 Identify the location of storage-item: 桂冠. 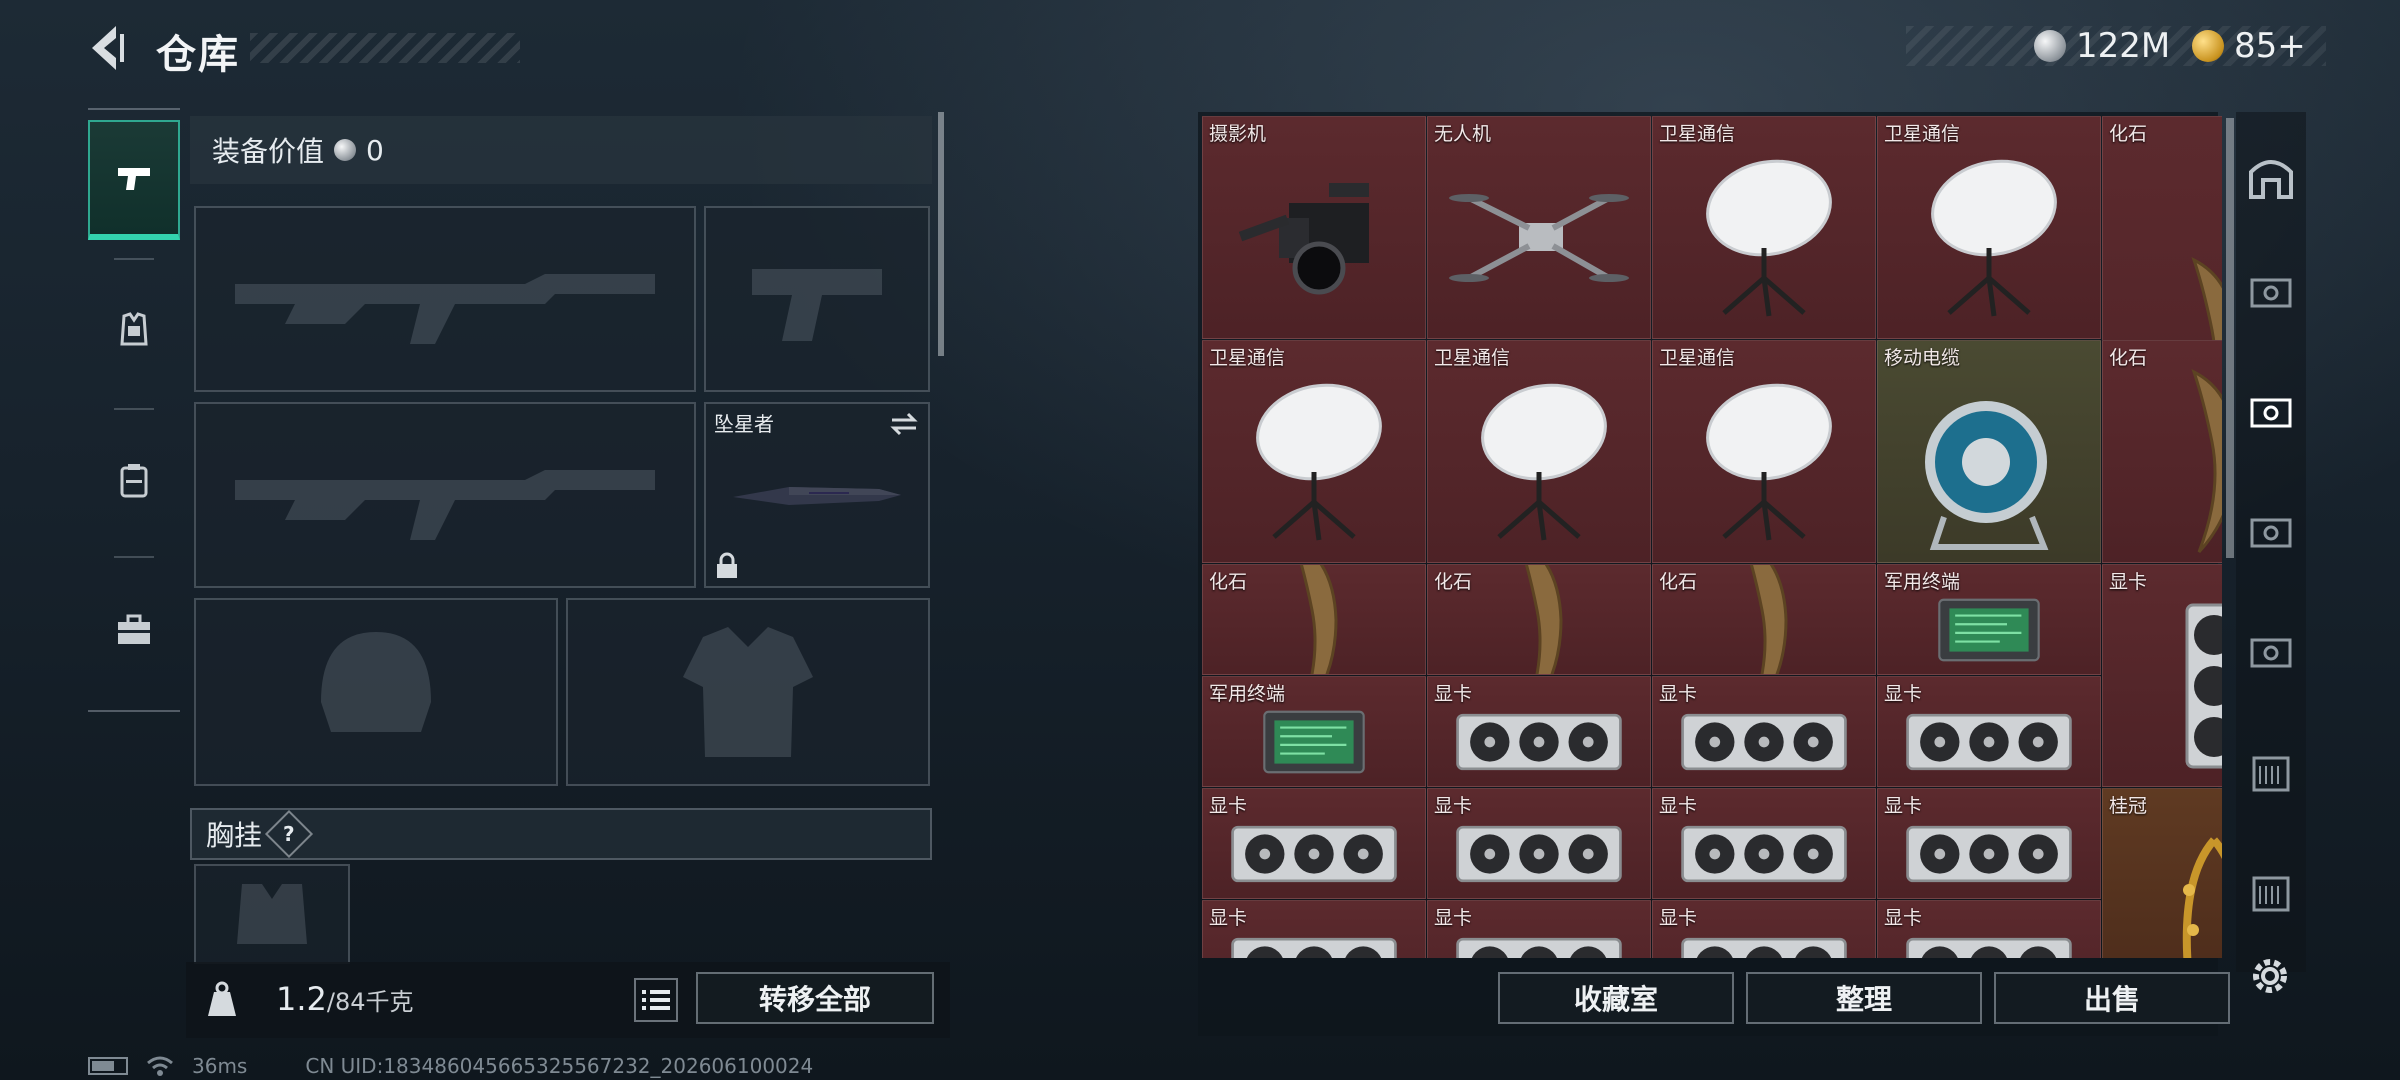
(2162, 873).